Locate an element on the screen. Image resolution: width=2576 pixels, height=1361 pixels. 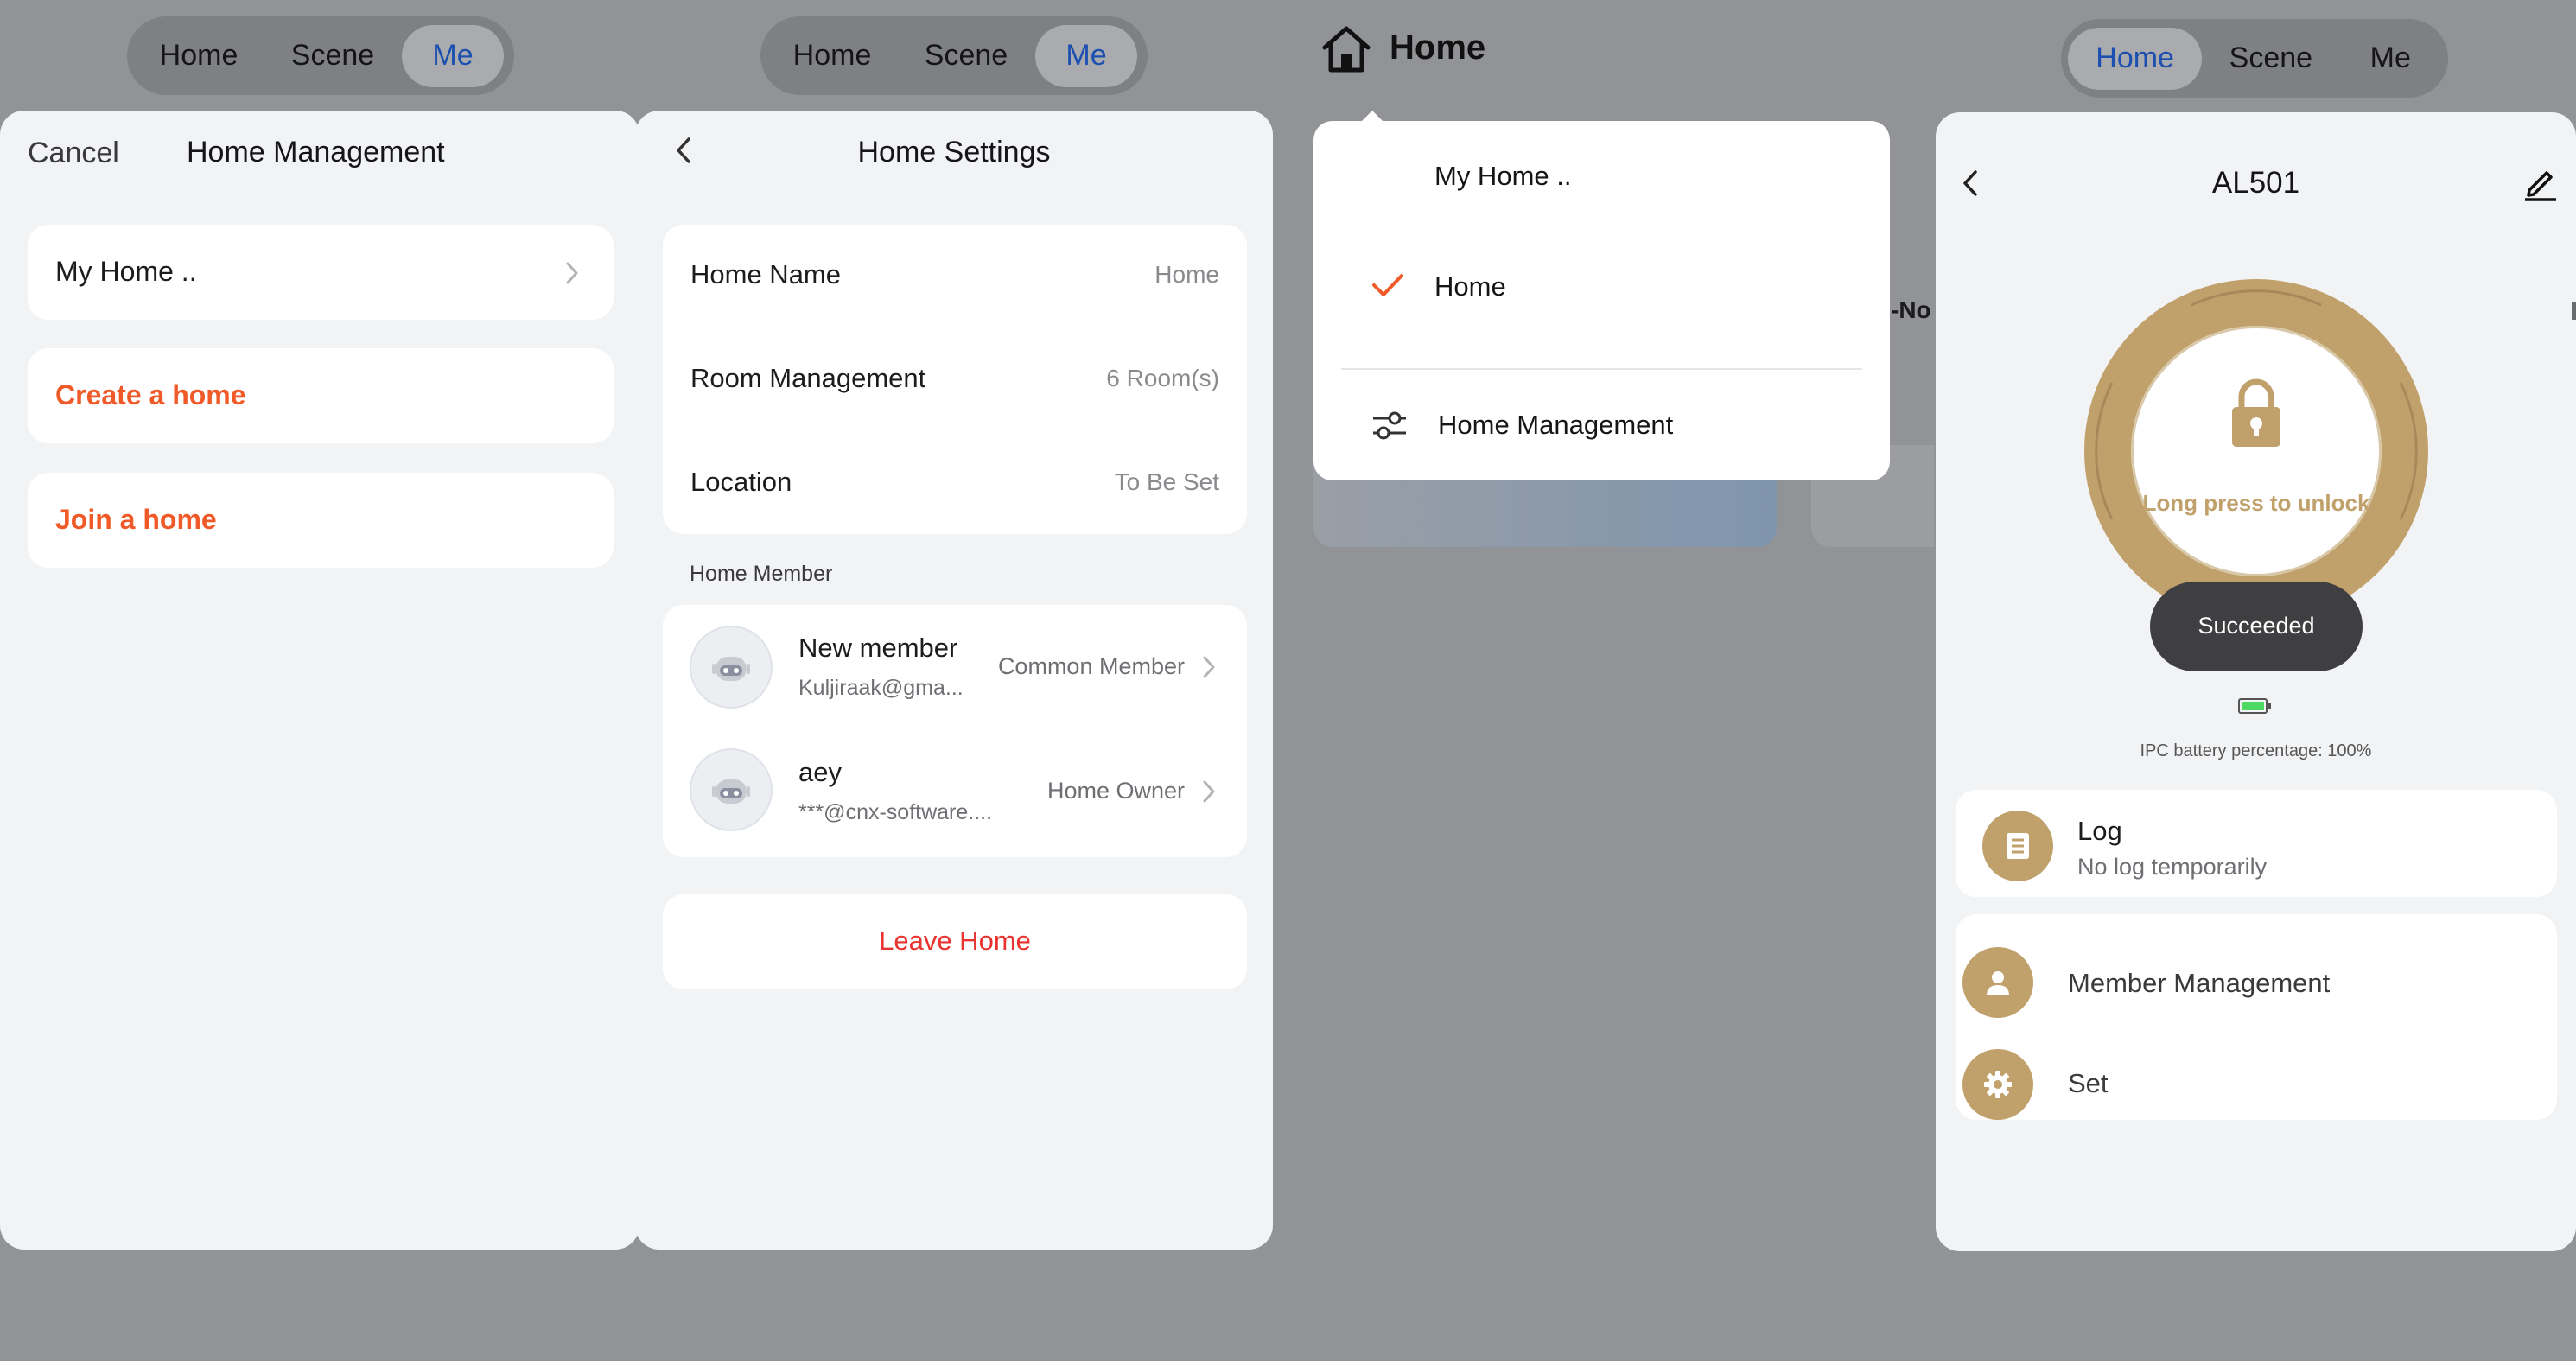
device-title: AL501 is located at coordinates (2256, 183).